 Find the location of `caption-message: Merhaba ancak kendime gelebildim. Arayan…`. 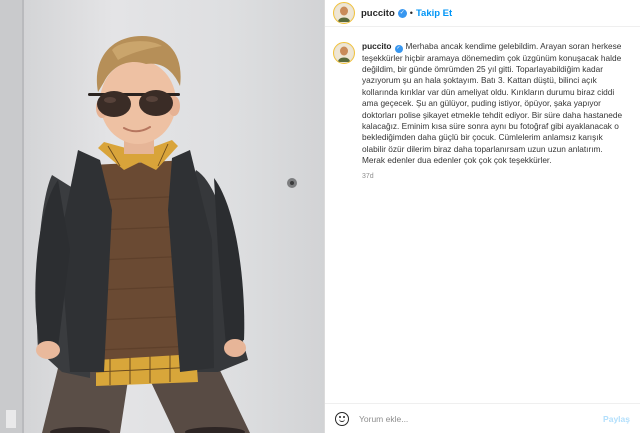

caption-message: Merhaba ancak kendime gelebildim. Arayan… is located at coordinates (492, 103).